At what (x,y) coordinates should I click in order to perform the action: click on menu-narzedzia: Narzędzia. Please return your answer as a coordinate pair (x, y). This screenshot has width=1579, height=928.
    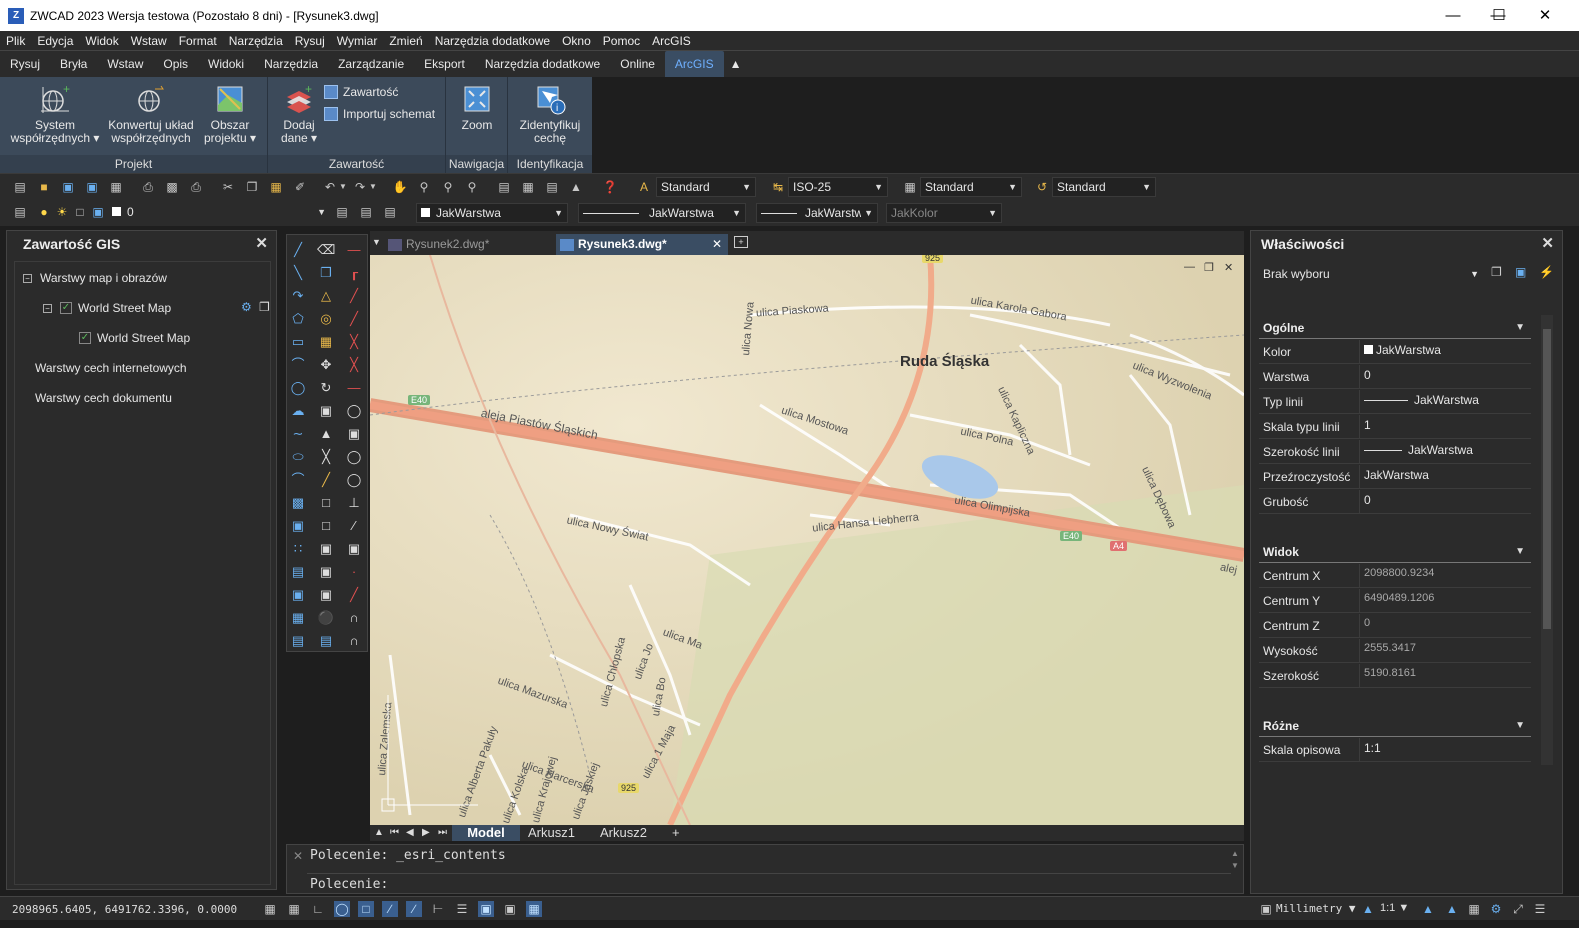
    Looking at the image, I should click on (256, 41).